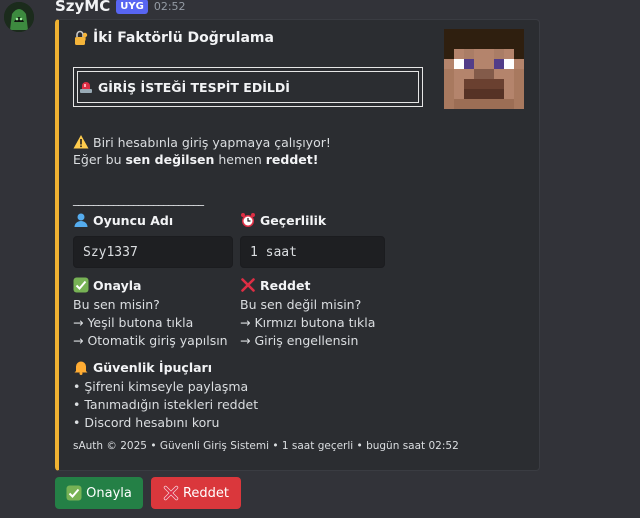 The height and width of the screenshot is (518, 640). I want to click on hooded-figure-avatar-icon, so click(19, 17).